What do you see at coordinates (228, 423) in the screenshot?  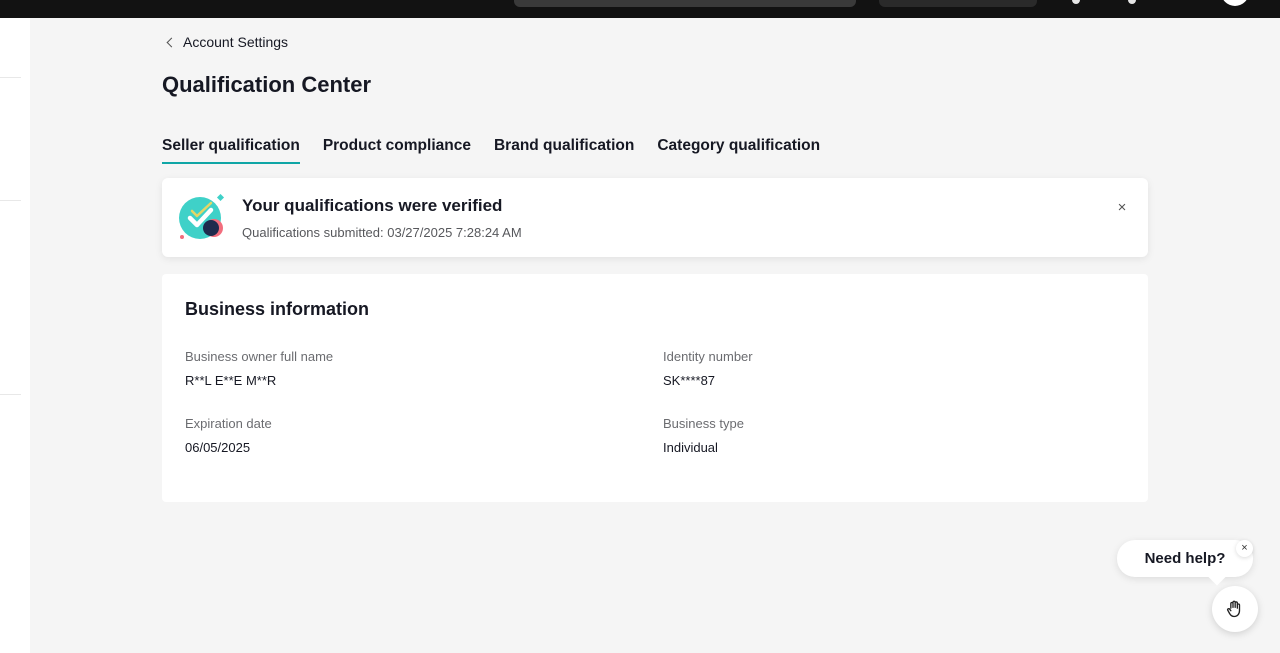 I see `field-label: Expiration date` at bounding box center [228, 423].